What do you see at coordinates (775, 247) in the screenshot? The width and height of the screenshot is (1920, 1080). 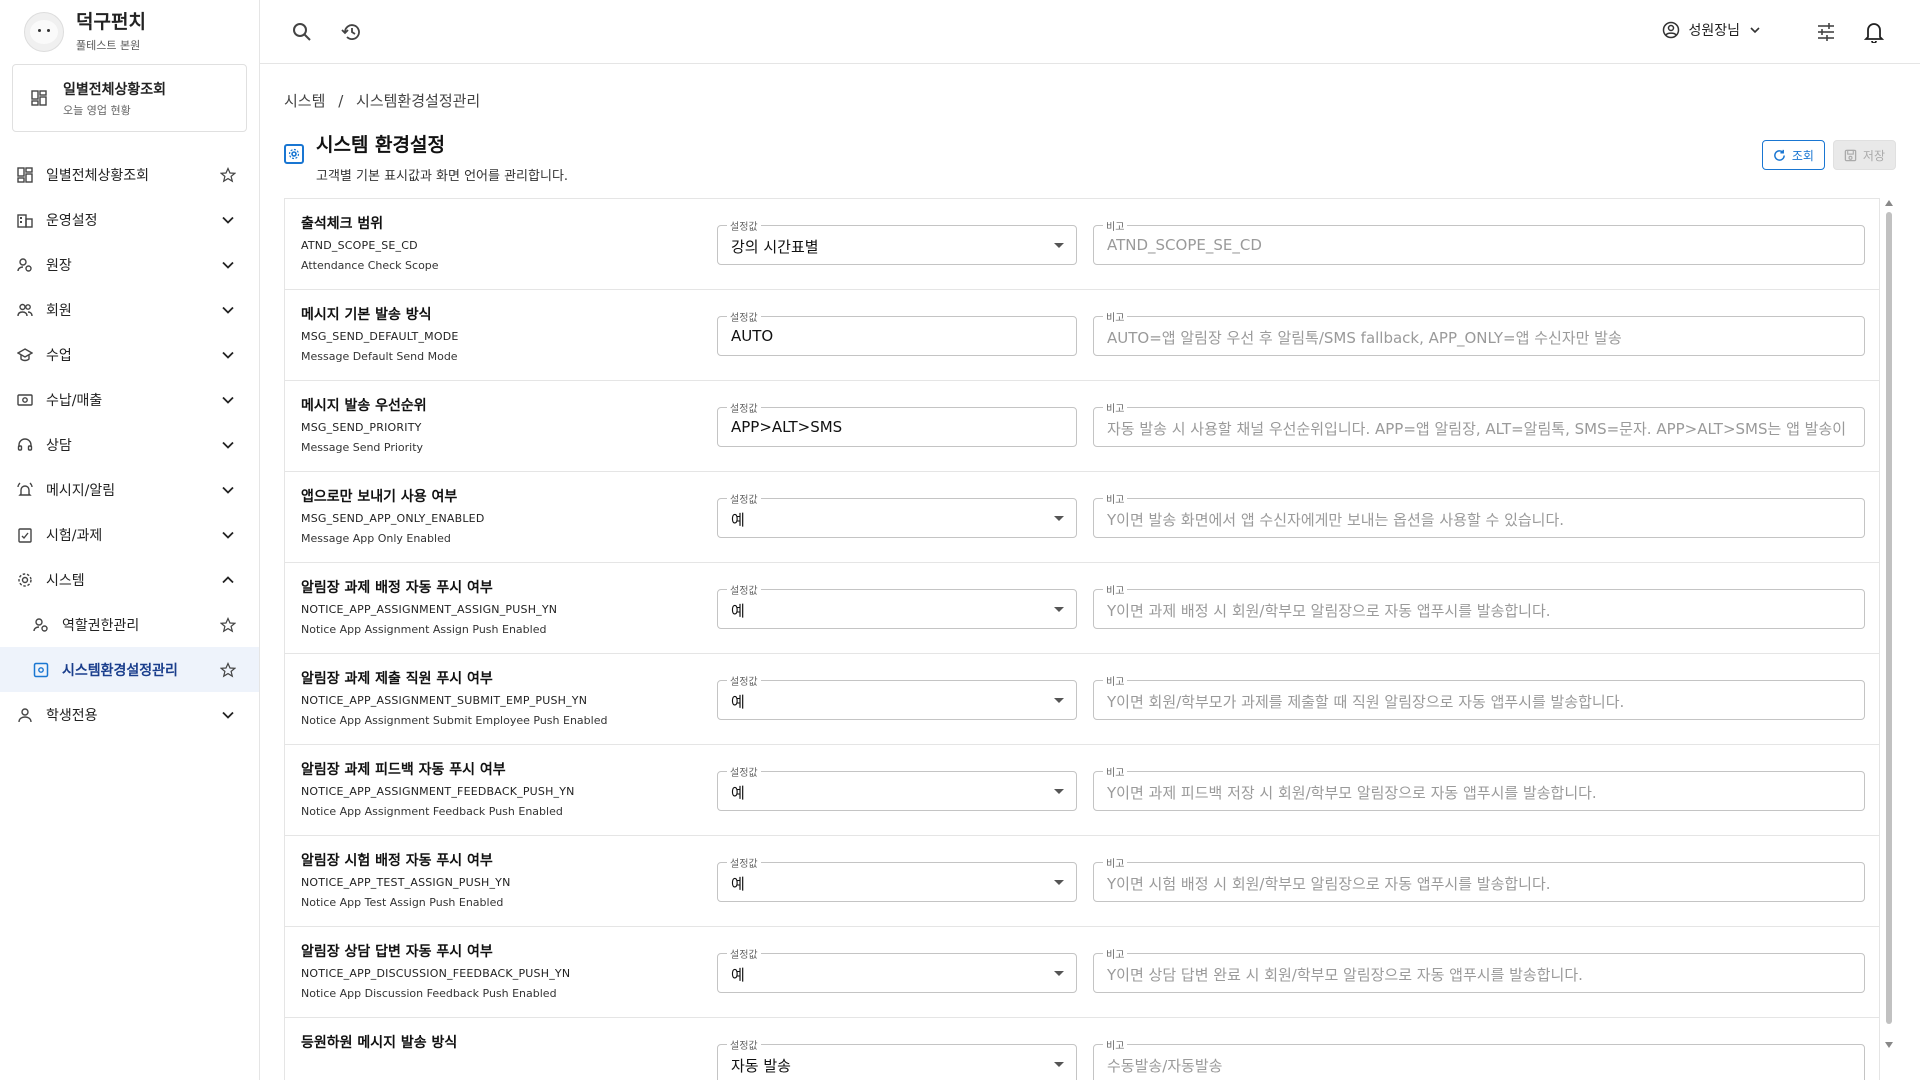 I see `setting-value: 강의 시간표별` at bounding box center [775, 247].